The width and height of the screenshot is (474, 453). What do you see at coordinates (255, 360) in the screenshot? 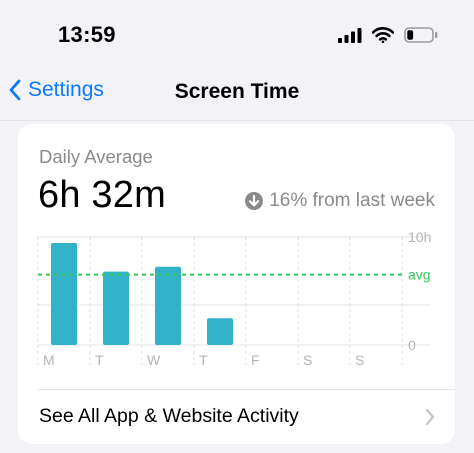
I see `x-tick-label: F` at bounding box center [255, 360].